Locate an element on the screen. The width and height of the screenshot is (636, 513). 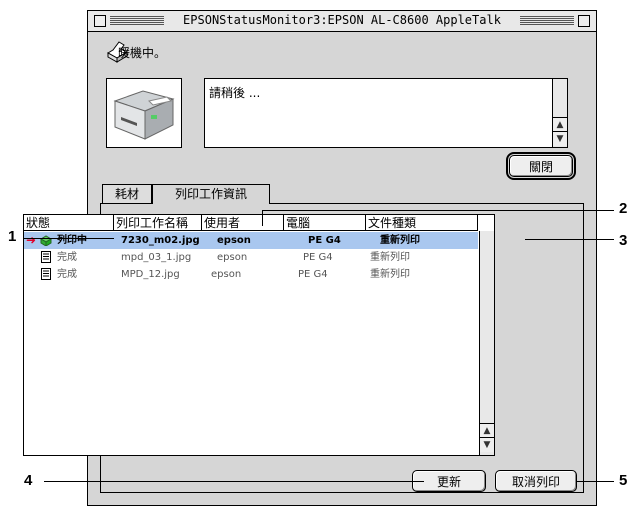
table-row: ➜ 列印中 7230_m02.jpg epson PE G4 重新列印 is located at coordinates (251, 240).